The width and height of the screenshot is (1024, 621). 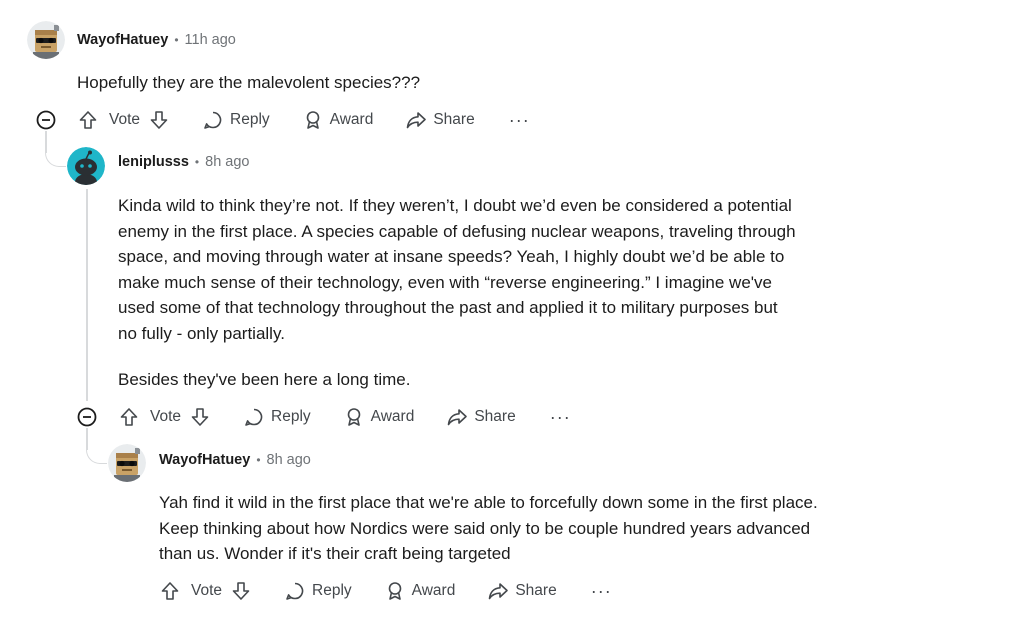 What do you see at coordinates (264, 379) in the screenshot?
I see `comment-paragraph: Besides they've been here a long time.` at bounding box center [264, 379].